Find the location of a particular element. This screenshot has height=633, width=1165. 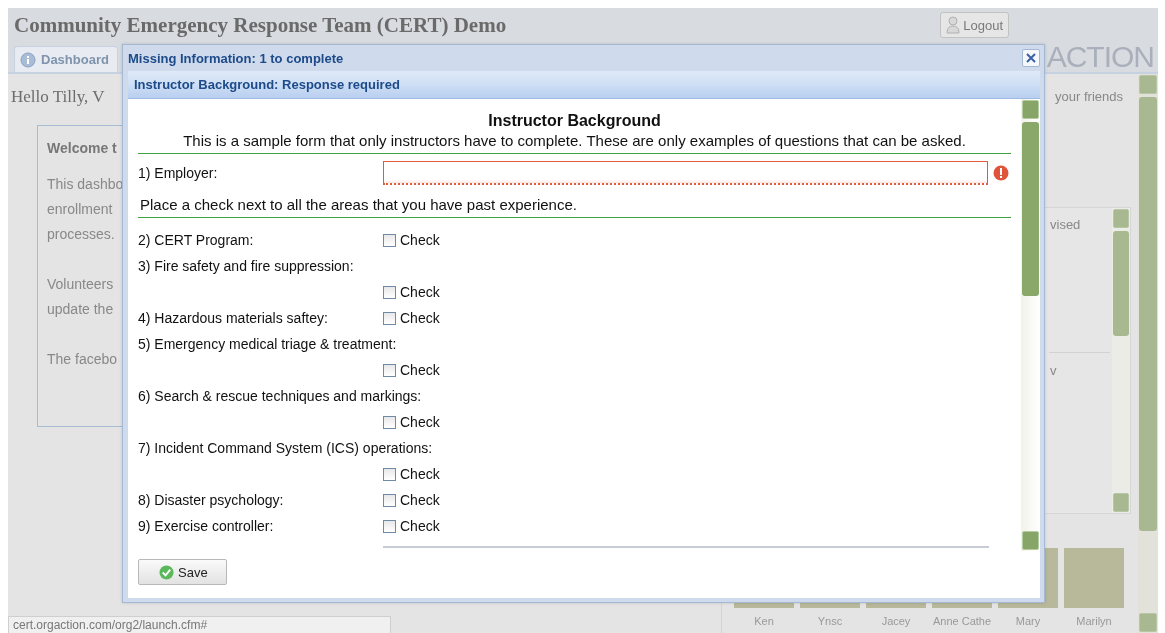

welcome-text: The facebo is located at coordinates (83, 359).